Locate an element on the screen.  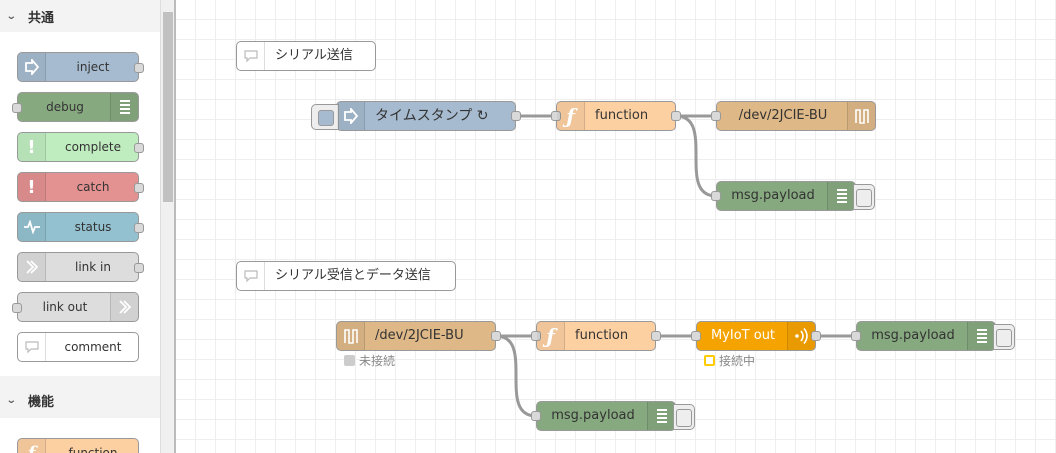
comment-node-serial-receive: シリアル受信とデータ送信 is located at coordinates (346, 276).